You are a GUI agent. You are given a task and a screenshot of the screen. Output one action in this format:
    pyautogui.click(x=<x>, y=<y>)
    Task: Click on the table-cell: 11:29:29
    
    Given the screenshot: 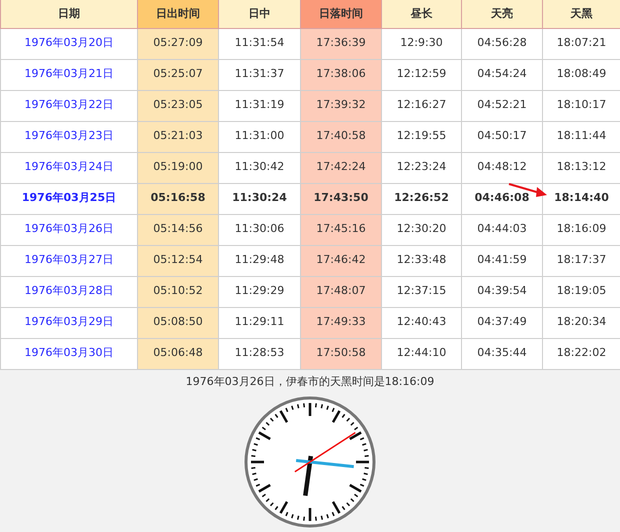 What is the action you would take?
    pyautogui.click(x=259, y=291)
    